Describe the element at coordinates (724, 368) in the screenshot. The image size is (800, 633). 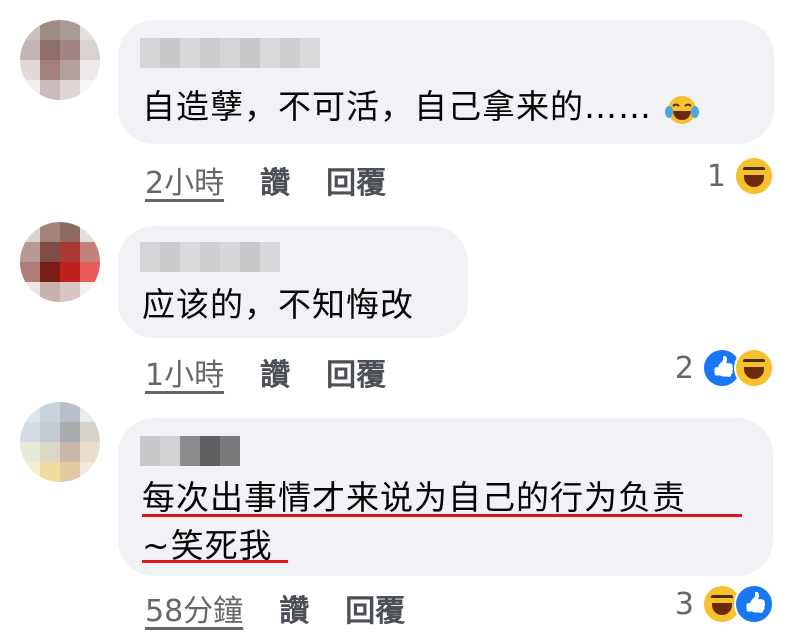
I see `reaction-summary: 2` at that location.